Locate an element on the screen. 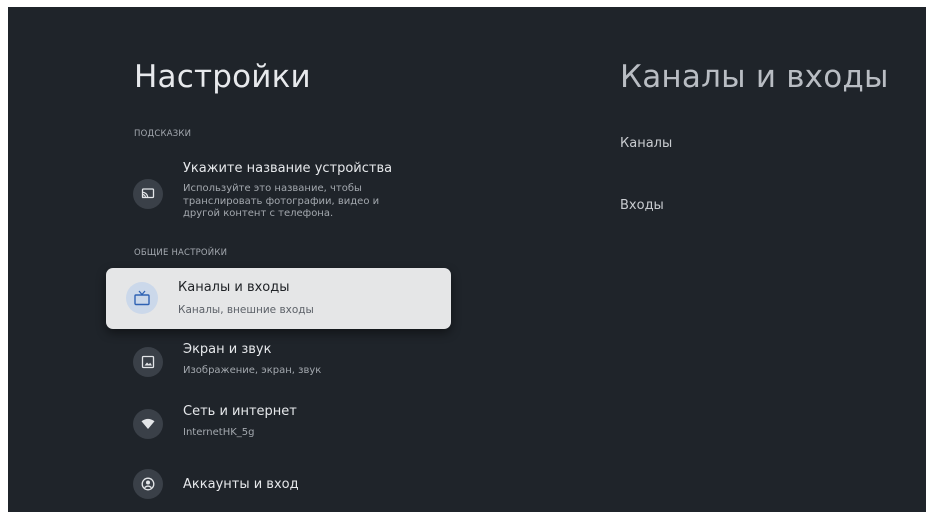 The image size is (930, 512). tv-icon is located at coordinates (142, 298).